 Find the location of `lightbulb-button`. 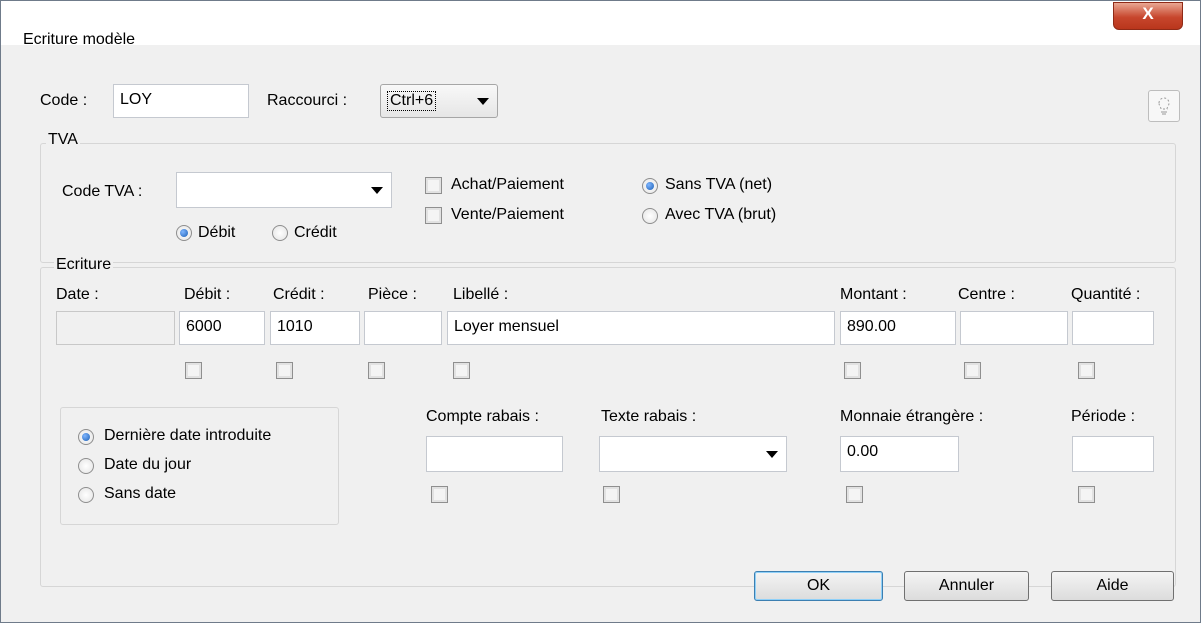

lightbulb-button is located at coordinates (1164, 106).